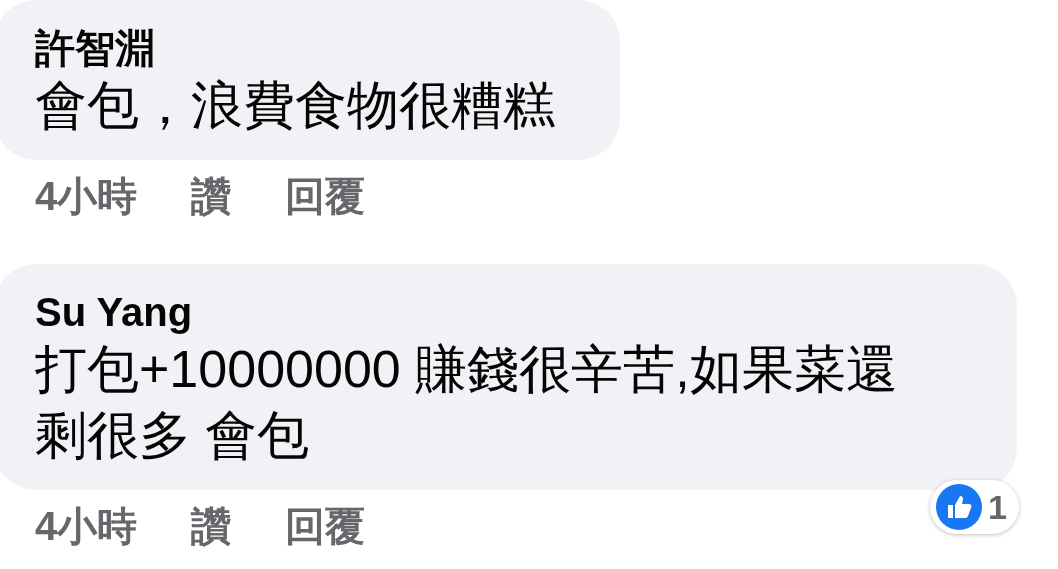 The height and width of the screenshot is (569, 1058). I want to click on reaction-badge: 1, so click(974, 507).